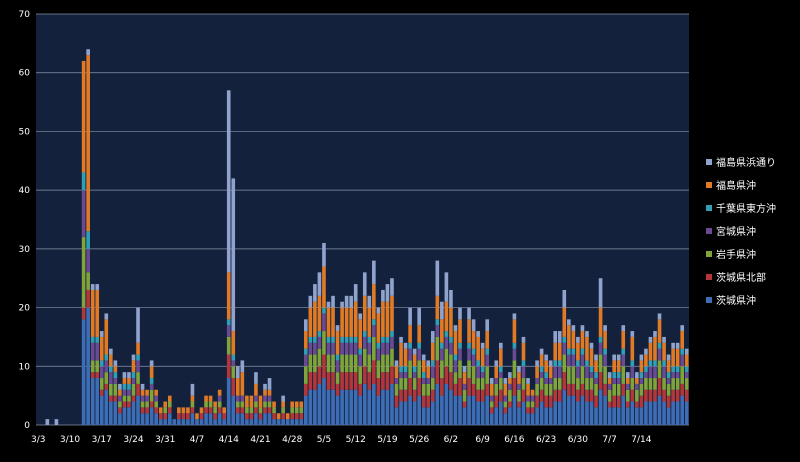 This screenshot has width=800, height=462. Describe the element at coordinates (25, 132) in the screenshot. I see `y-tick-label-50: 50` at that location.